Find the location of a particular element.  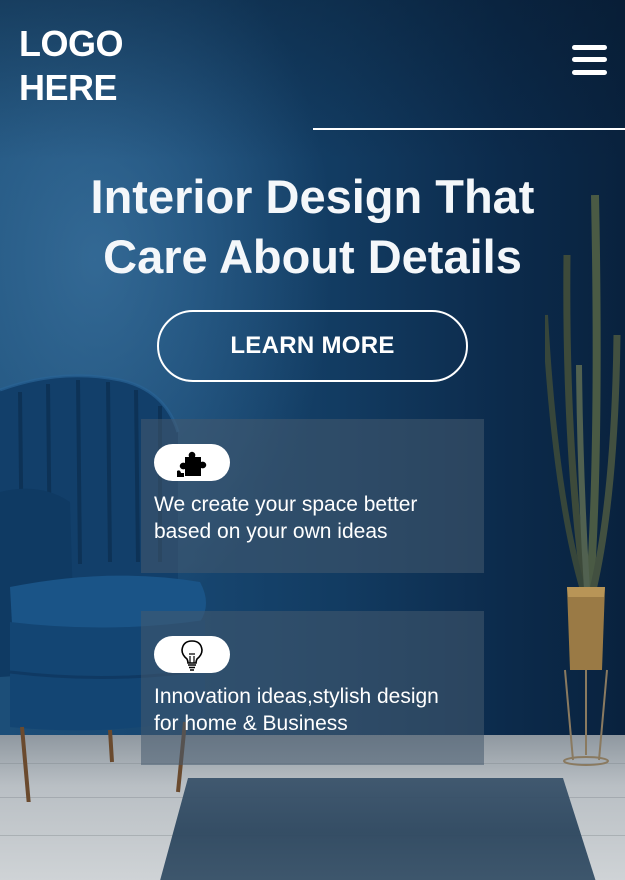

lightbulb-icon is located at coordinates (192, 655).